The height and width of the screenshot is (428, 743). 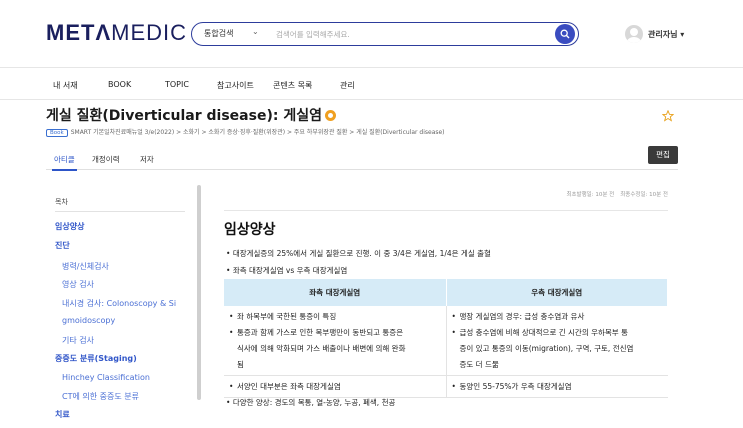 I want to click on user-menu: 관리자님 ▾, so click(x=654, y=34).